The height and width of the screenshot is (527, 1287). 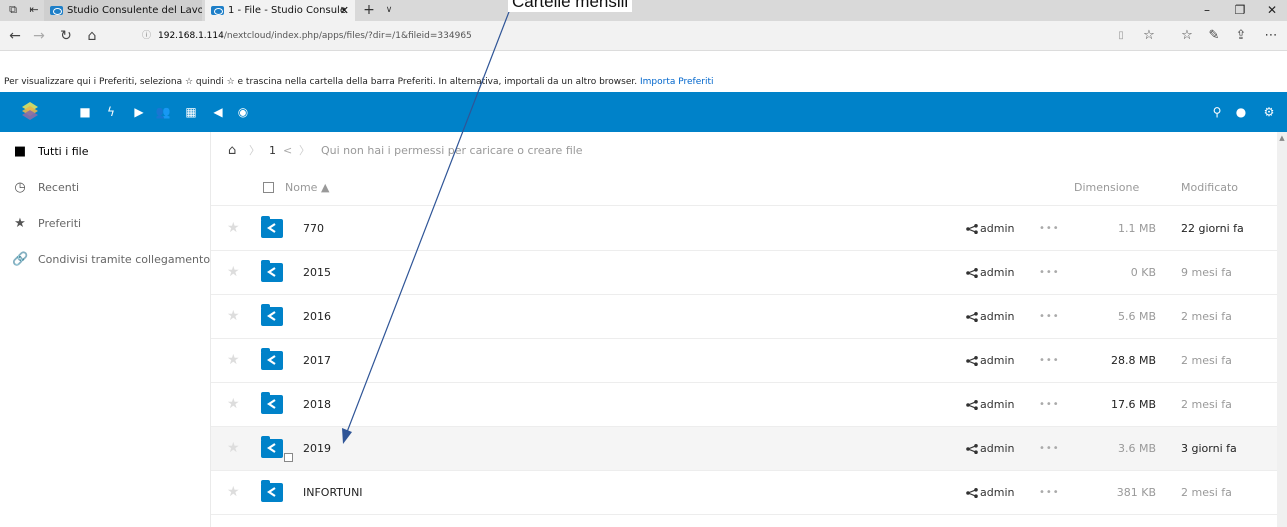 I want to click on tab-list-chevron-icon: ∨, so click(x=389, y=10).